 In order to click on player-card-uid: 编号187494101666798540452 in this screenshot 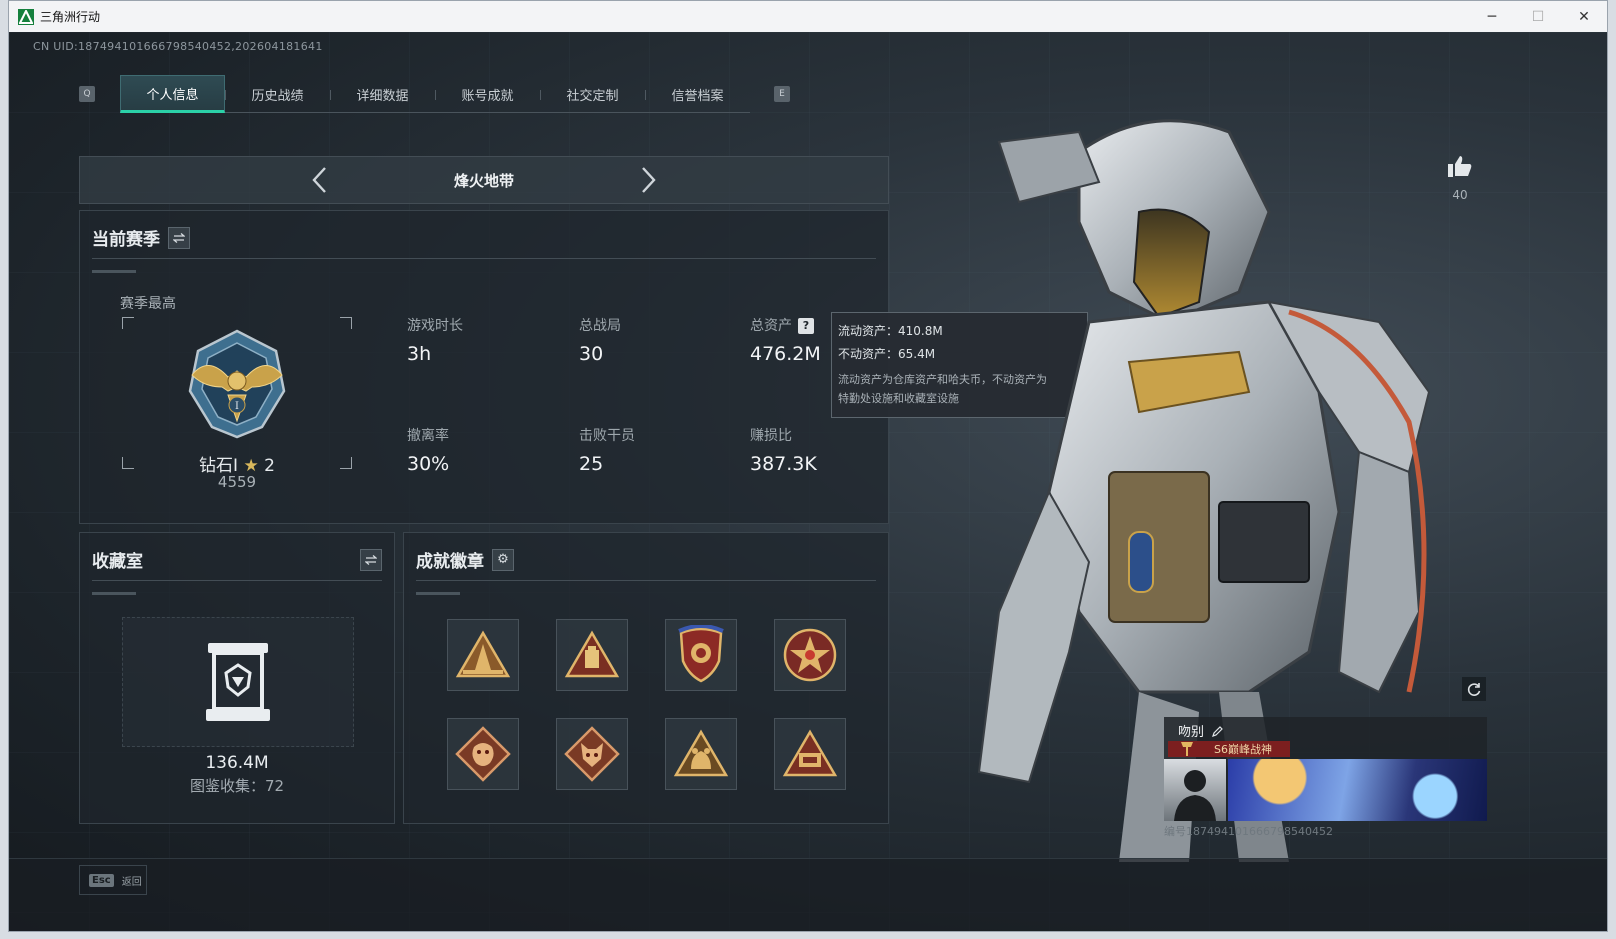, I will do `click(1248, 831)`.